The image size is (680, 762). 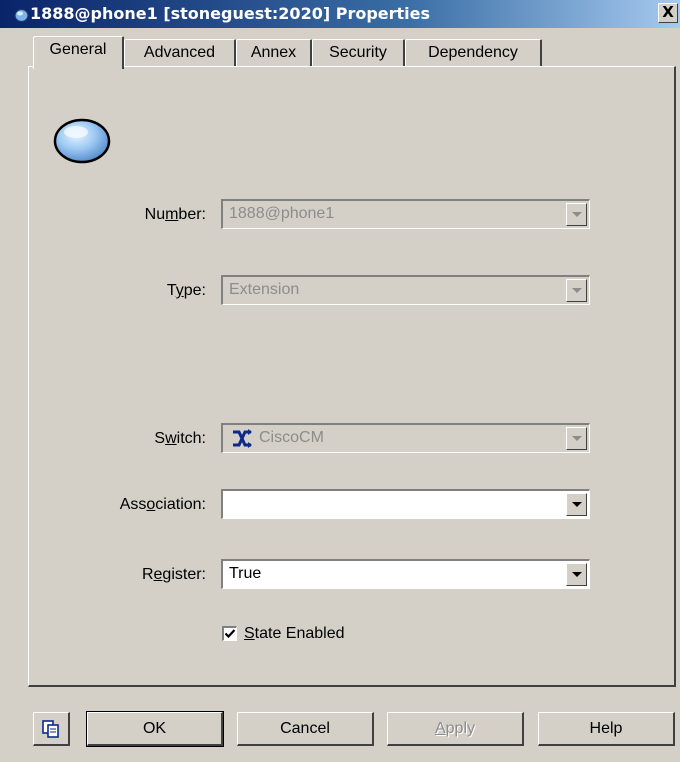 What do you see at coordinates (264, 289) in the screenshot?
I see `type-value: Extension` at bounding box center [264, 289].